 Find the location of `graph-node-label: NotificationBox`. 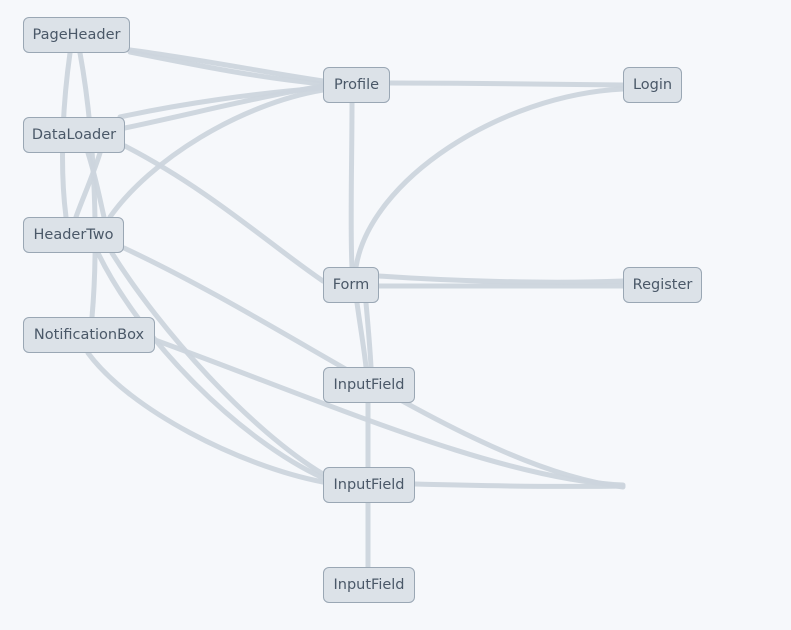

graph-node-label: NotificationBox is located at coordinates (89, 334).